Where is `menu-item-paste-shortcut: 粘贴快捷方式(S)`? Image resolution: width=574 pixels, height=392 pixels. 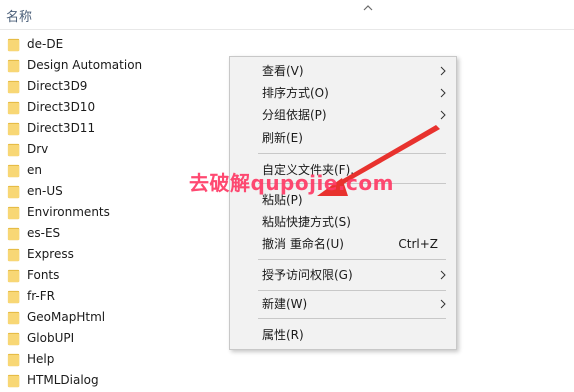 menu-item-paste-shortcut: 粘贴快捷方式(S) is located at coordinates (343, 222).